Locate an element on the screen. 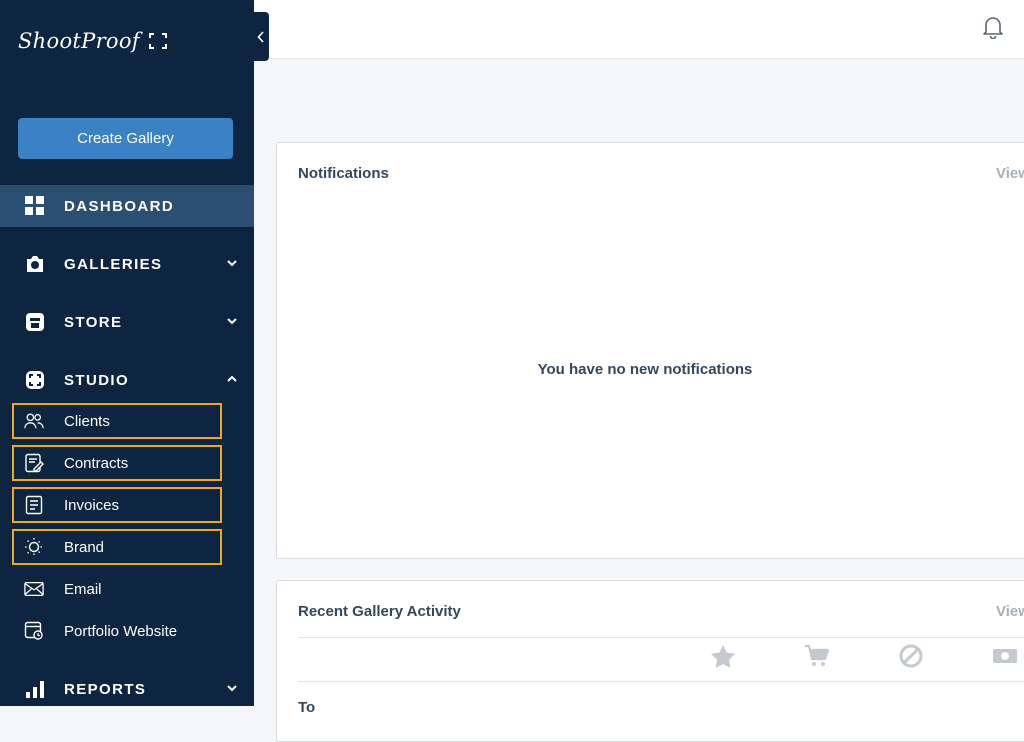 This screenshot has height=742, width=1024. activity-row-label: To is located at coordinates (307, 707).